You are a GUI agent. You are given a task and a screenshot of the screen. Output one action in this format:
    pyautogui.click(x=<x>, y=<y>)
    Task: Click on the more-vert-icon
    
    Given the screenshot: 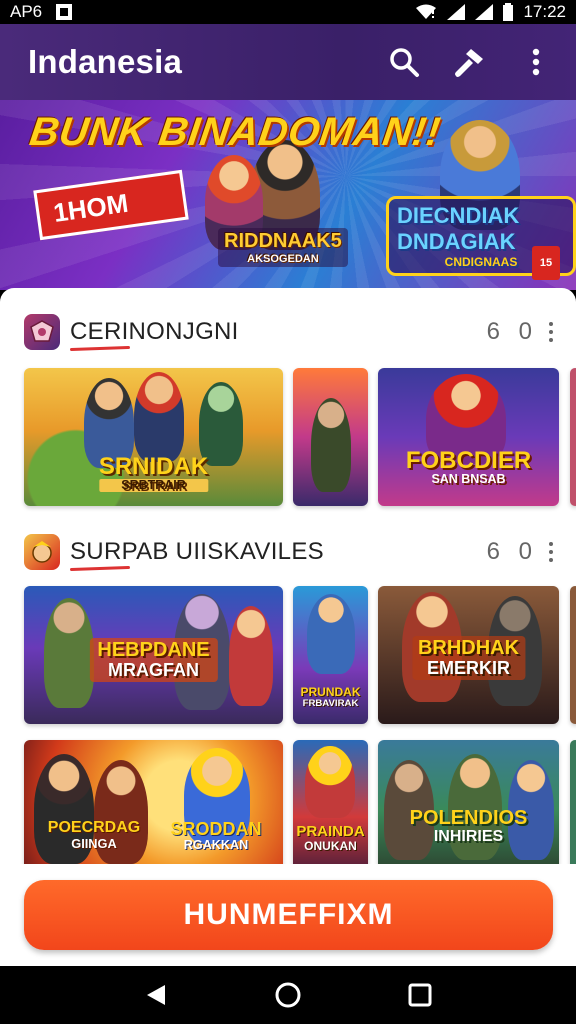 What is the action you would take?
    pyautogui.click(x=536, y=62)
    